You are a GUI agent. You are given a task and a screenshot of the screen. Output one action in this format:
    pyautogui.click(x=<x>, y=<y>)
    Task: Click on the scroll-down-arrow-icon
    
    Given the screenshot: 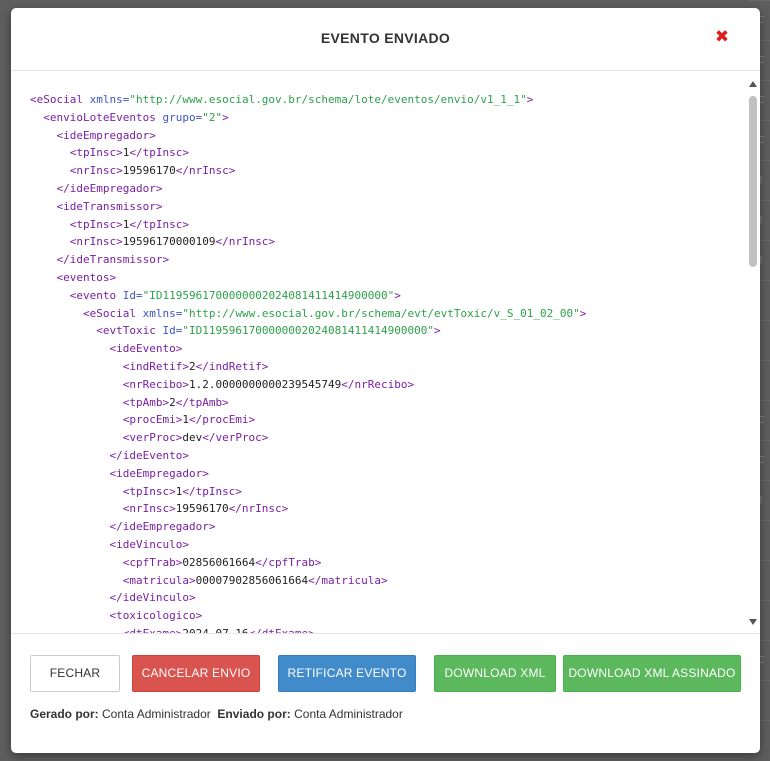 What is the action you would take?
    pyautogui.click(x=753, y=622)
    